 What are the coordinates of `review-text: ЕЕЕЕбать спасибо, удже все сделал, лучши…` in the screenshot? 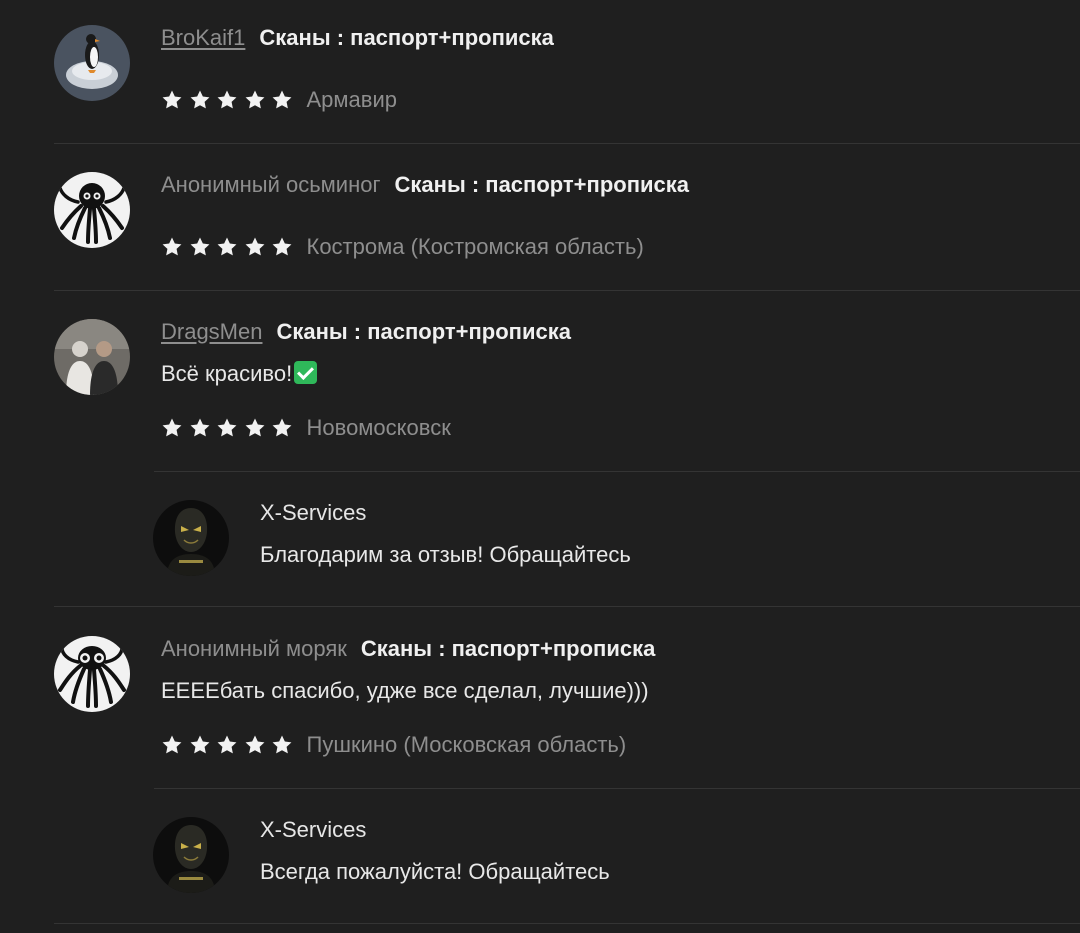 It's located at (405, 691).